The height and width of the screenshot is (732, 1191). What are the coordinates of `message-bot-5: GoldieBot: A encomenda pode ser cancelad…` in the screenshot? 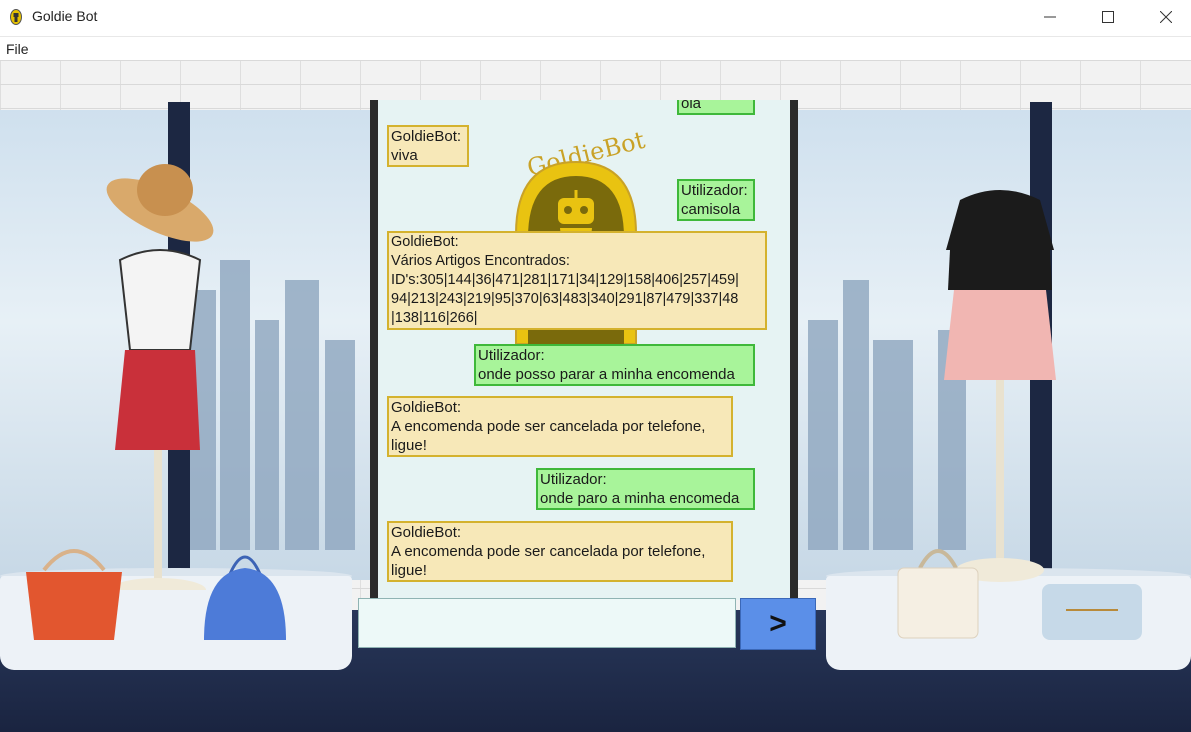 It's located at (560, 426).